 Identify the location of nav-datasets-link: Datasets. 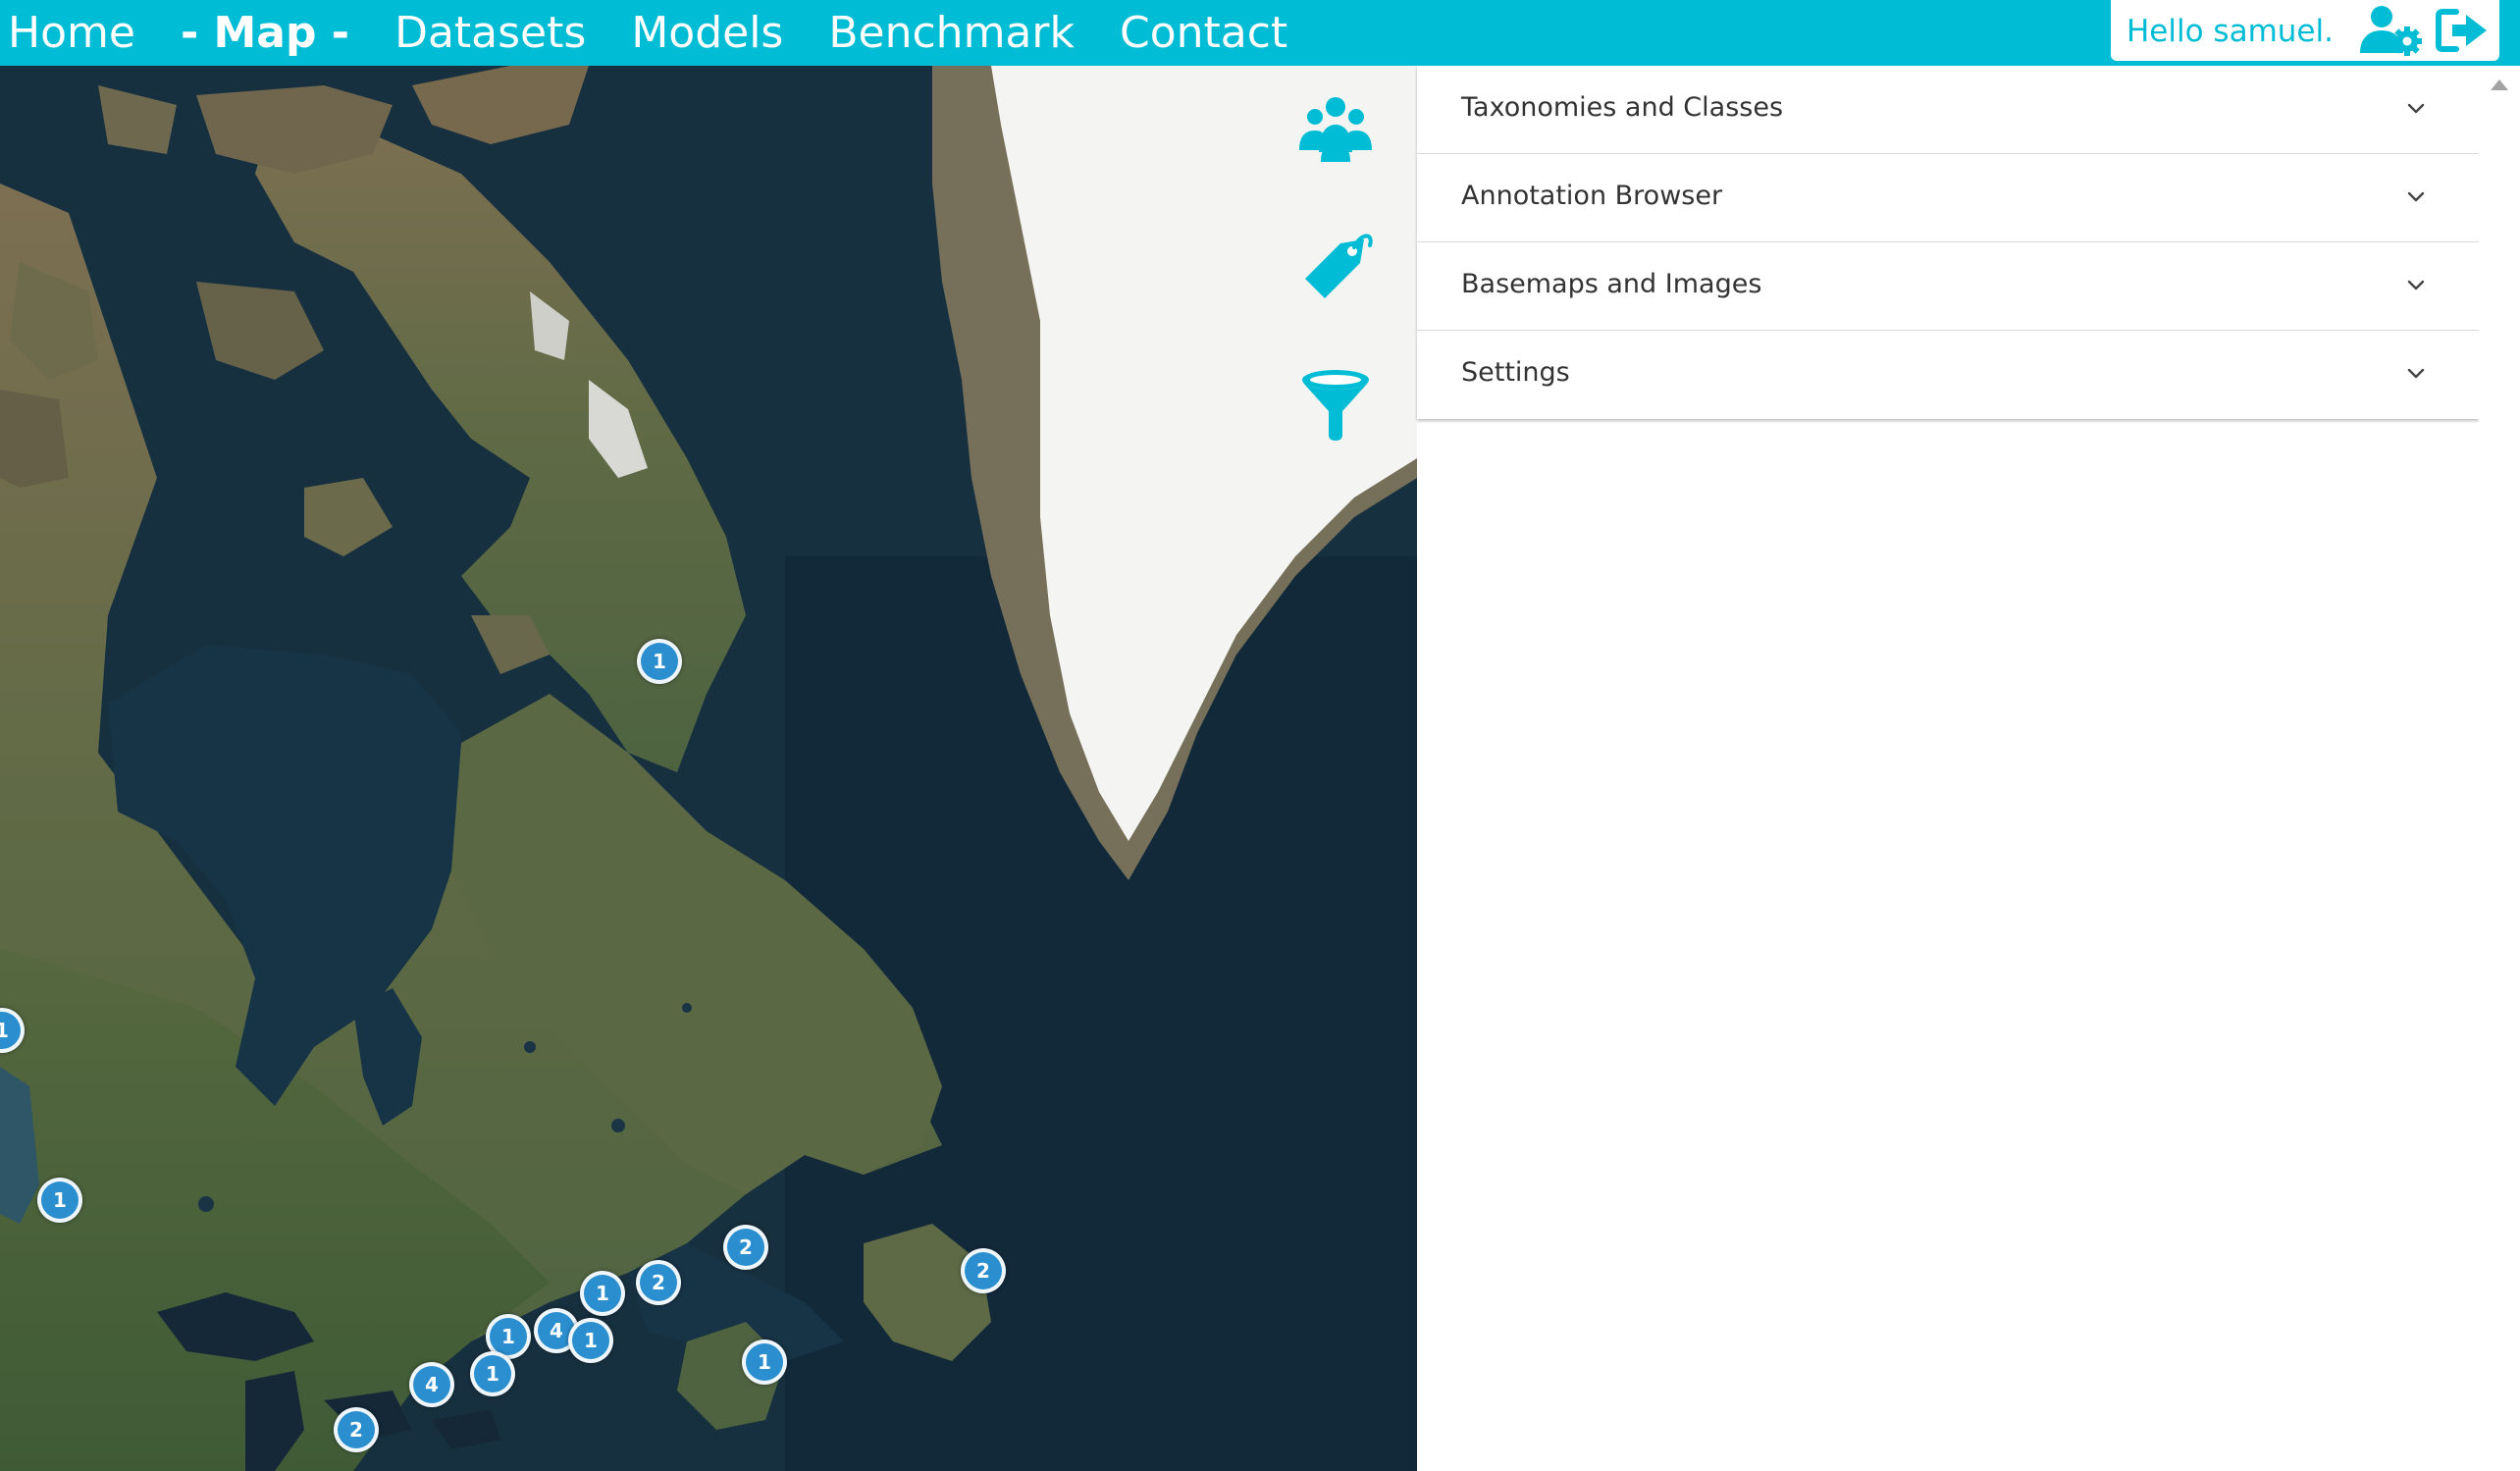
(490, 33).